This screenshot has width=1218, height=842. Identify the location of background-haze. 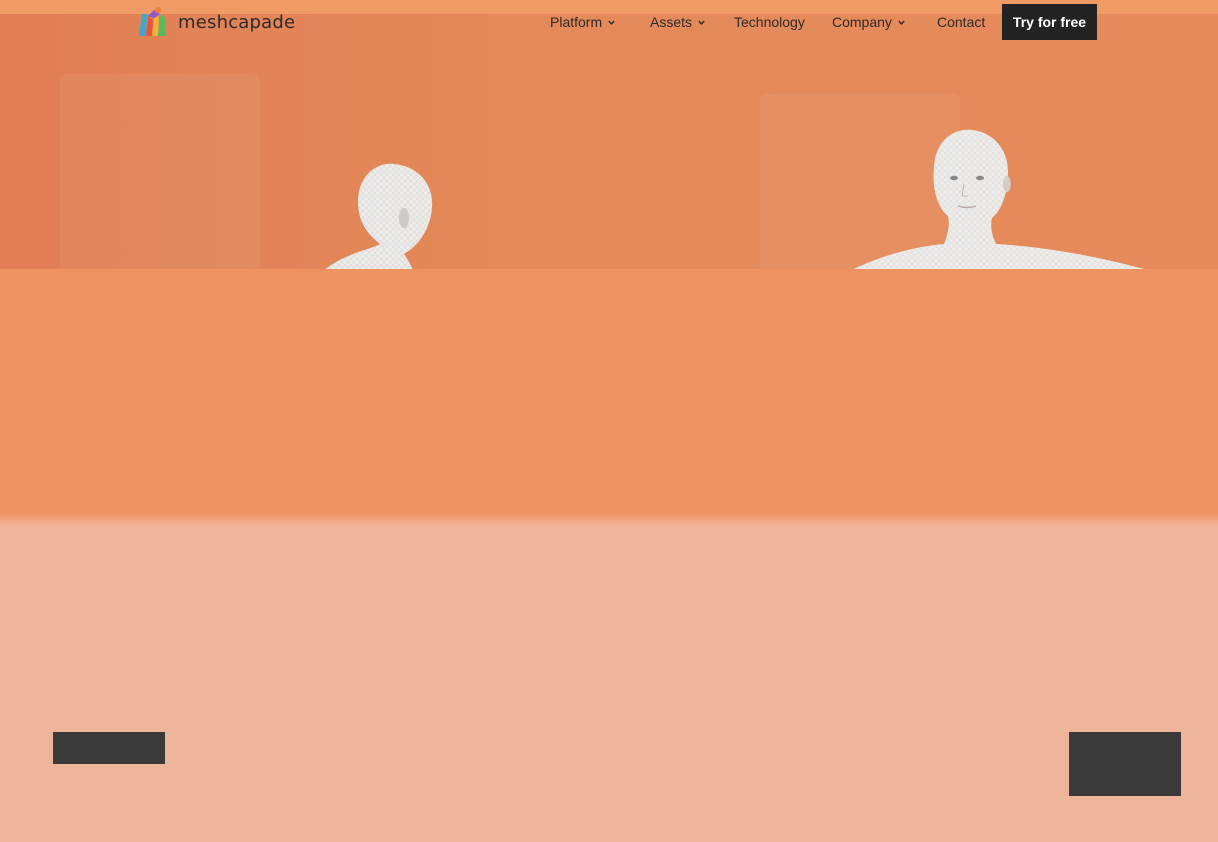
(160, 171).